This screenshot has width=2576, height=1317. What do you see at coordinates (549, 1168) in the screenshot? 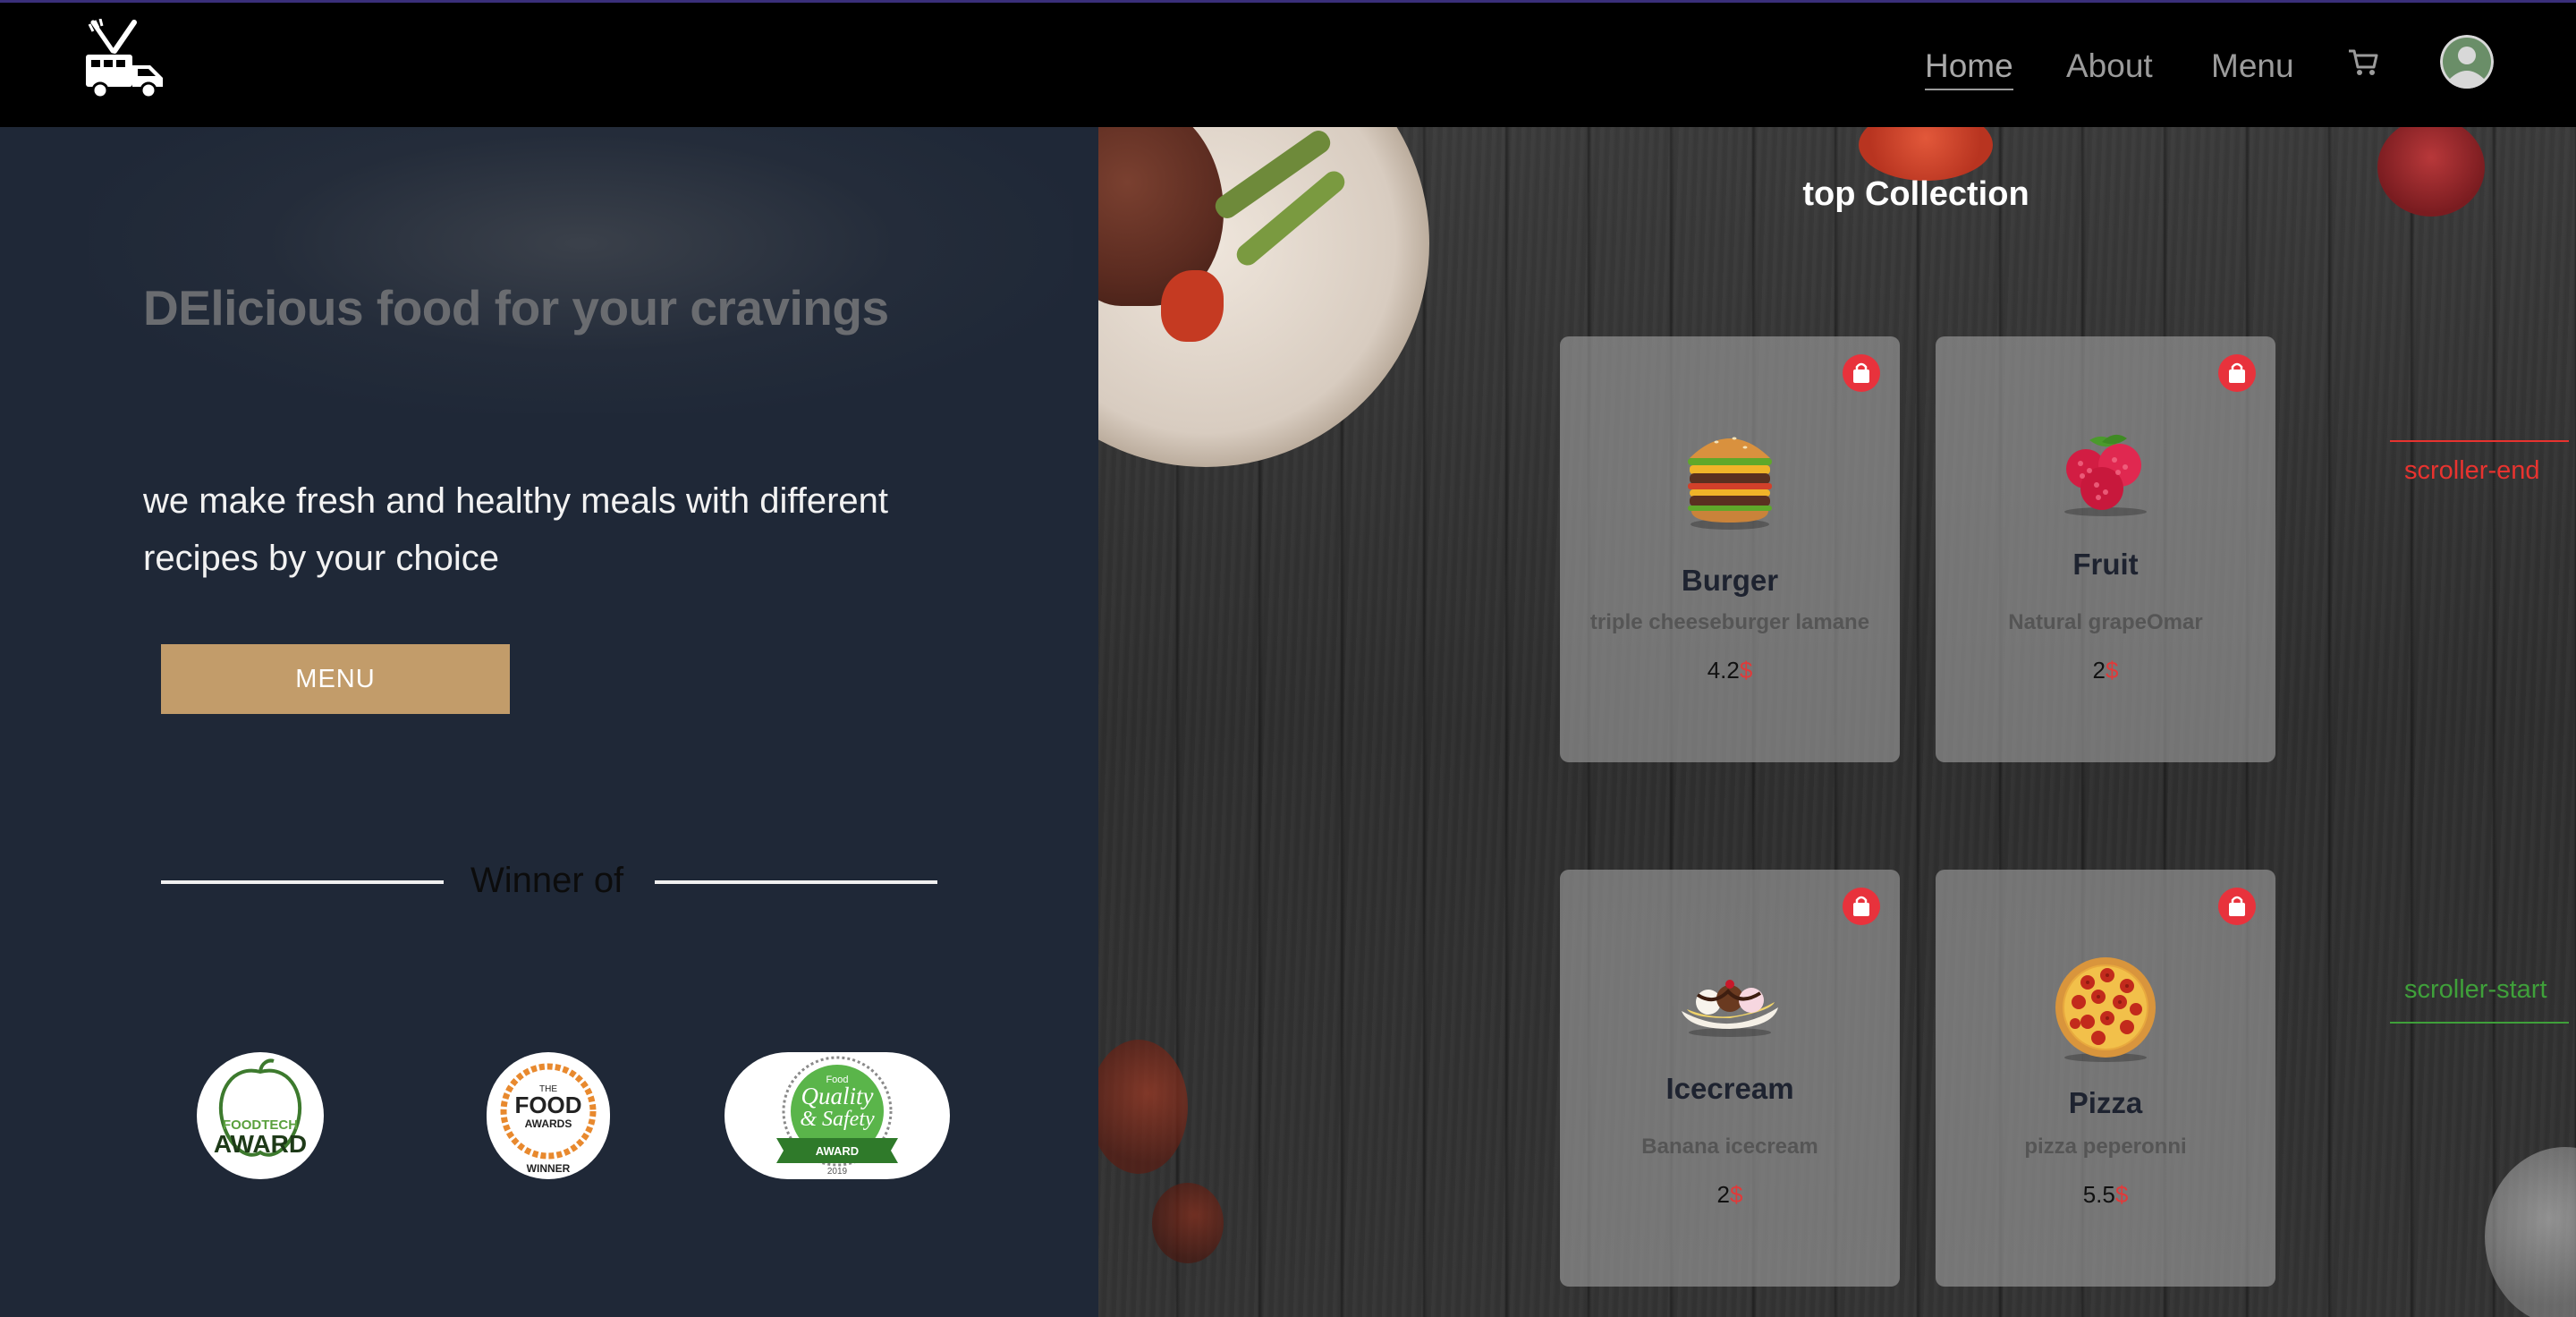
I see `food-awards-line4: WINNER` at bounding box center [549, 1168].